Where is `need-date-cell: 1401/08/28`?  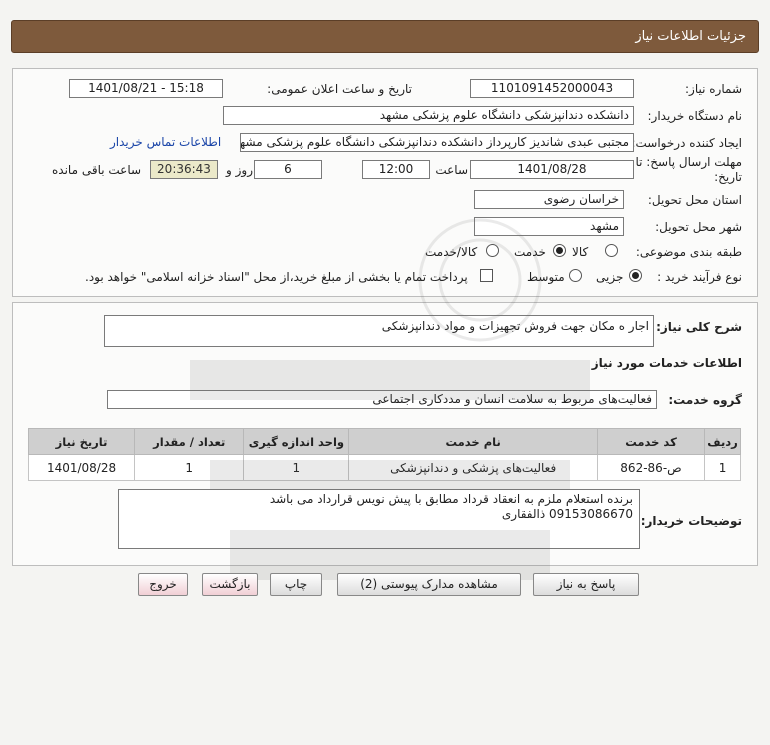
need-date-cell: 1401/08/28 is located at coordinates (81, 467).